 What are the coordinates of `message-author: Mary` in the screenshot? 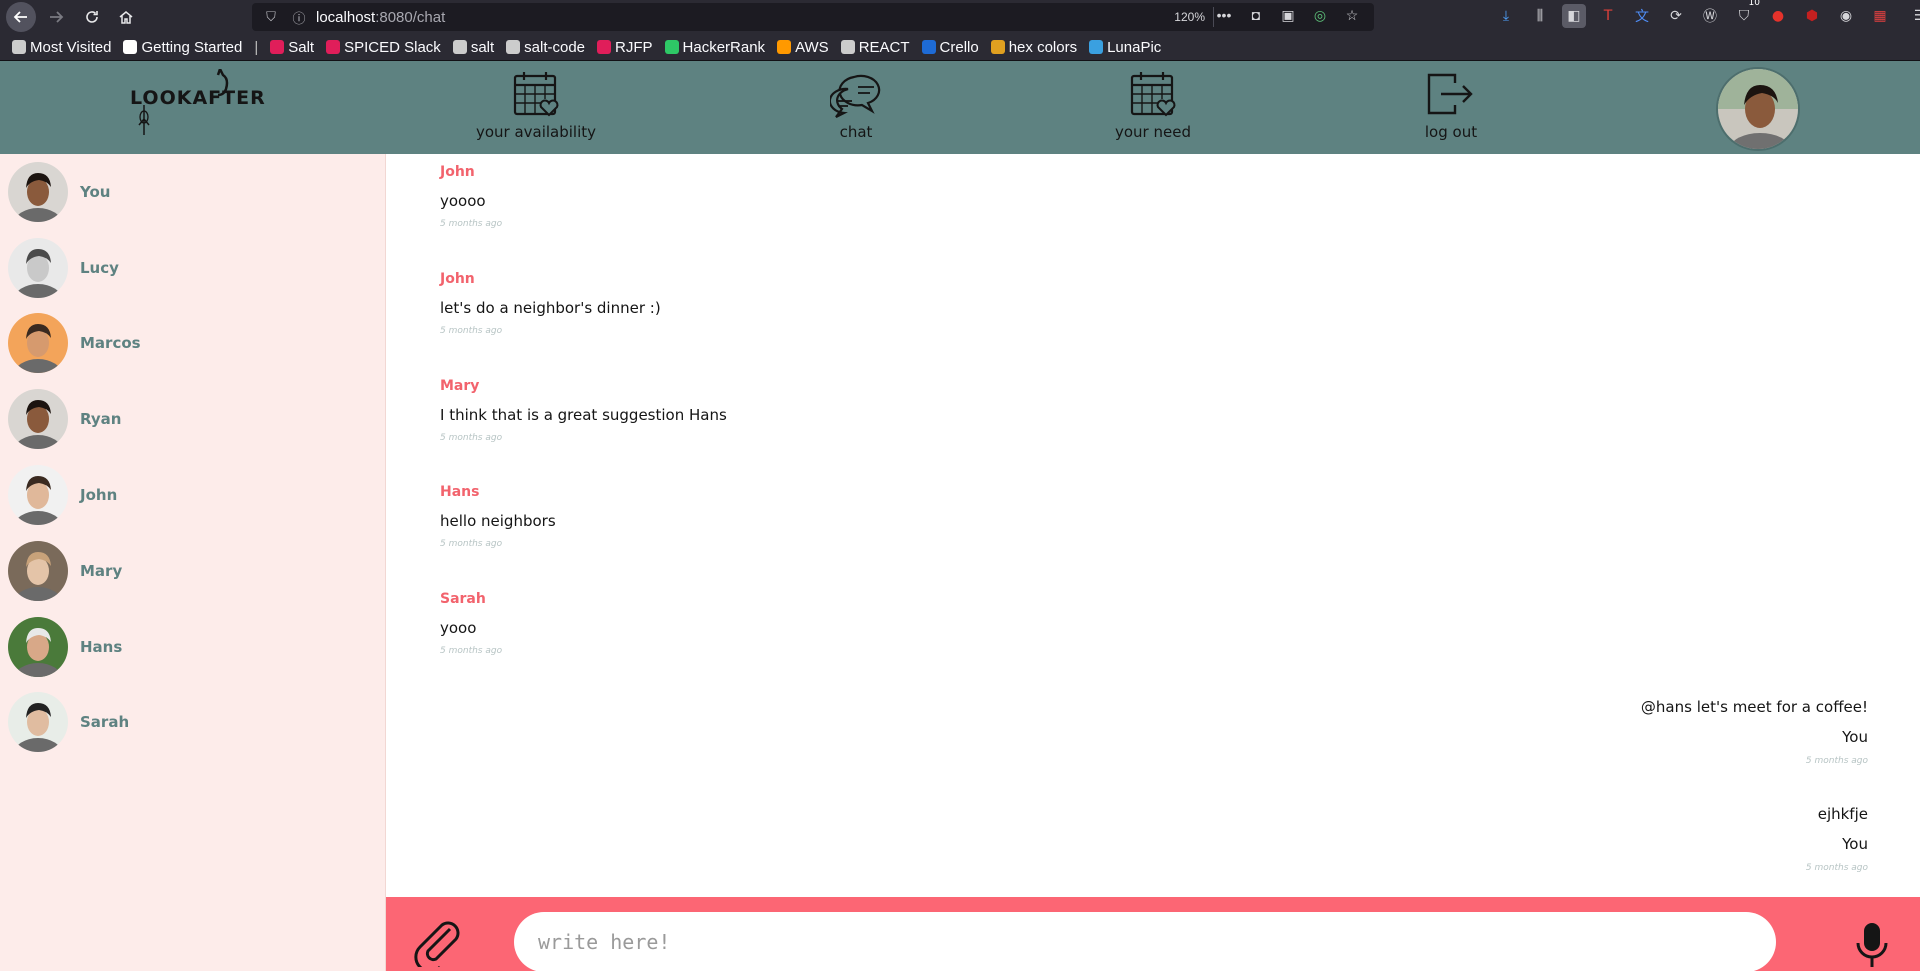 It's located at (583, 386).